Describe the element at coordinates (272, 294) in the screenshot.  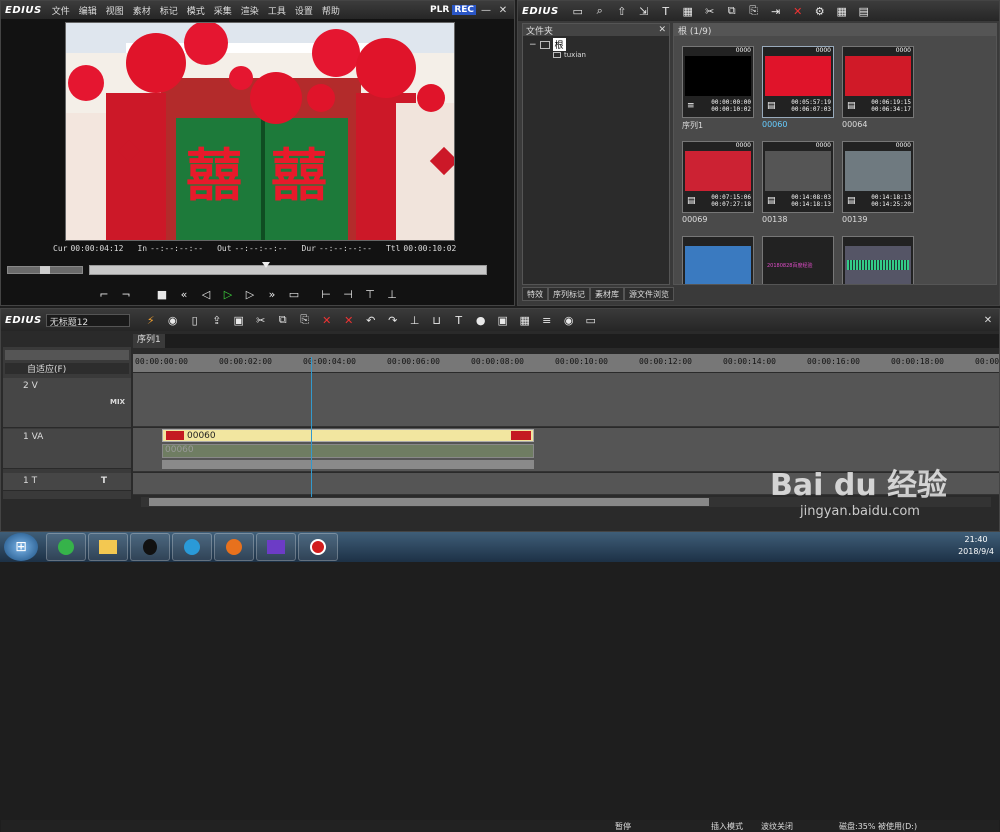
I see `fast-forward-icon: »` at that location.